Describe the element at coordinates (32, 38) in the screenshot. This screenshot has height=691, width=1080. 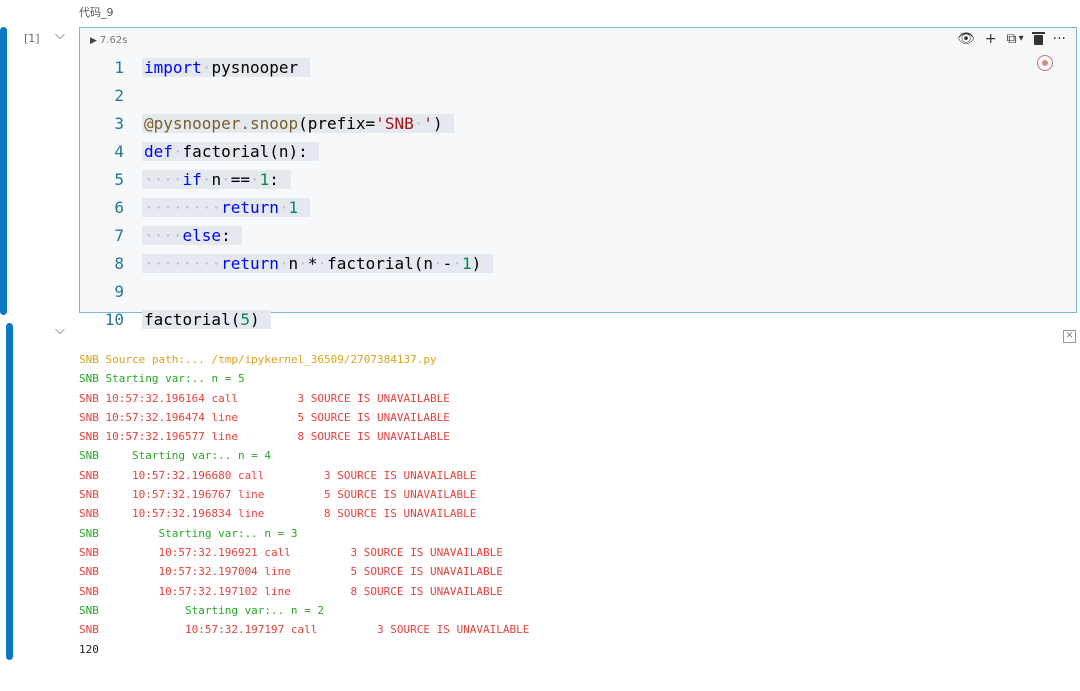
I see `execution-count: [1]` at that location.